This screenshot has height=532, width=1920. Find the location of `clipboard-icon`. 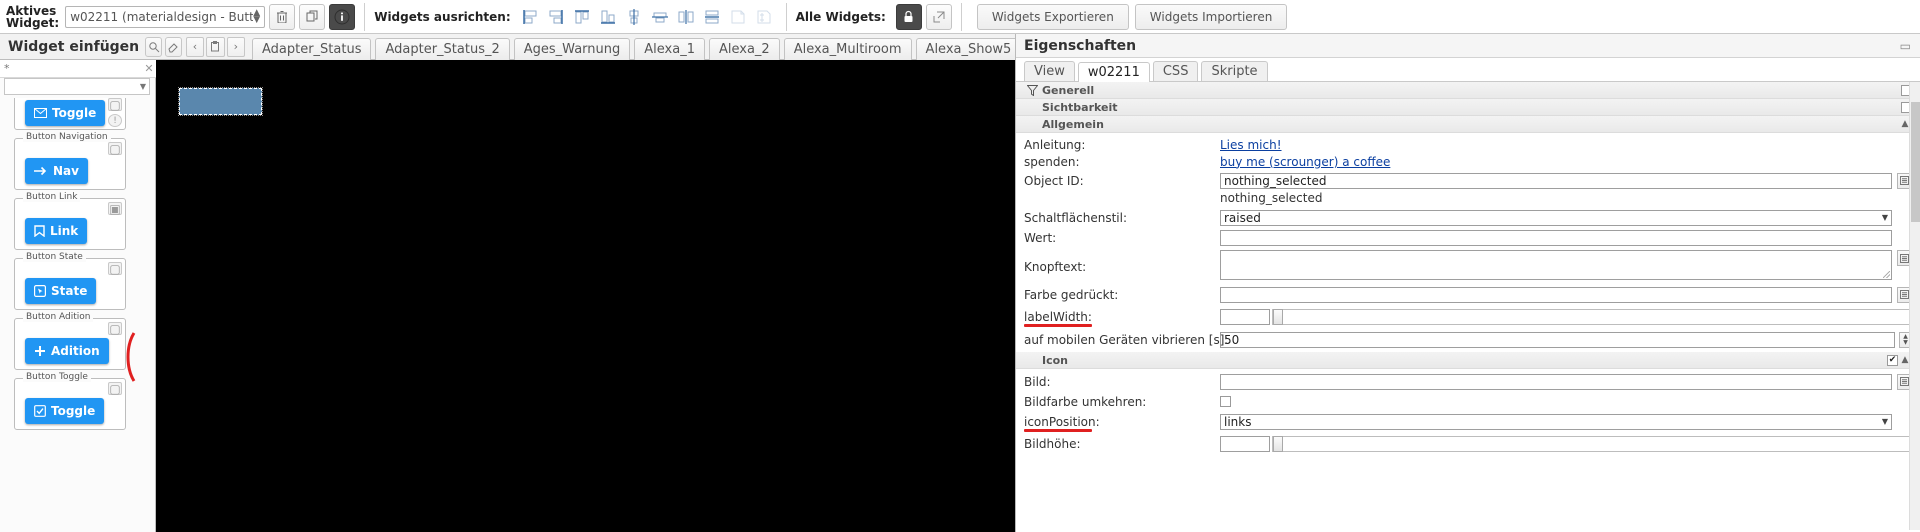

clipboard-icon is located at coordinates (215, 46).